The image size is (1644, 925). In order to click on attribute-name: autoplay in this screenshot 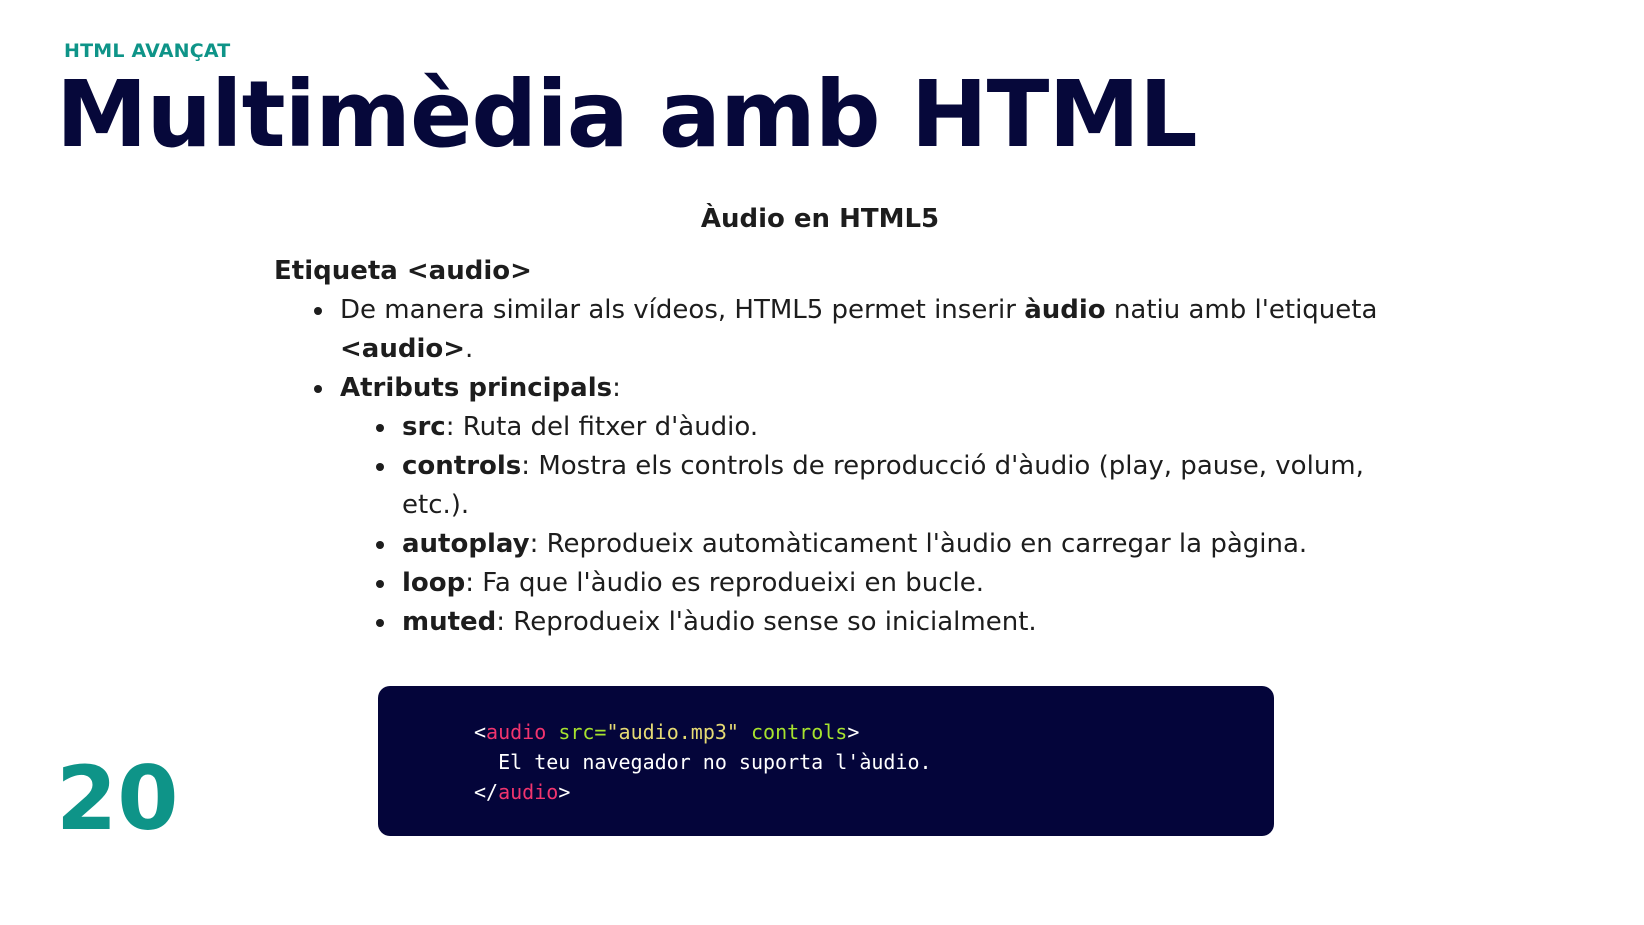, I will do `click(466, 544)`.